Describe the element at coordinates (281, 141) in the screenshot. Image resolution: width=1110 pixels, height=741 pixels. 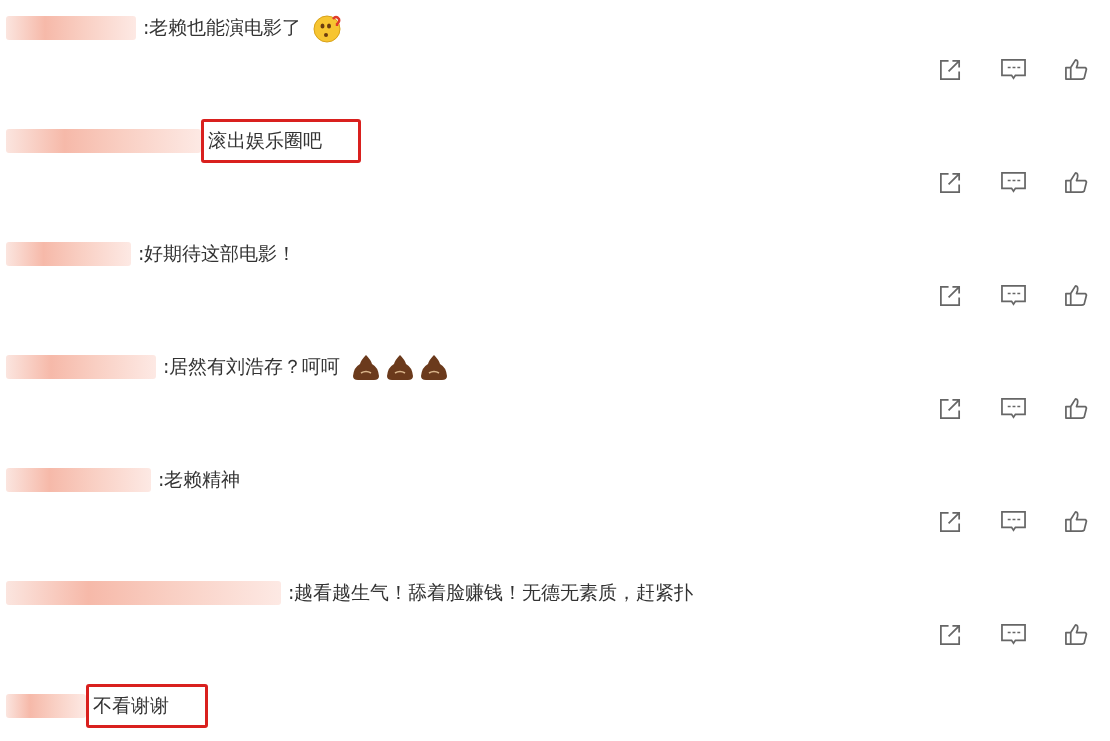
I see `comment-text: 滚出娱乐圈吧` at that location.